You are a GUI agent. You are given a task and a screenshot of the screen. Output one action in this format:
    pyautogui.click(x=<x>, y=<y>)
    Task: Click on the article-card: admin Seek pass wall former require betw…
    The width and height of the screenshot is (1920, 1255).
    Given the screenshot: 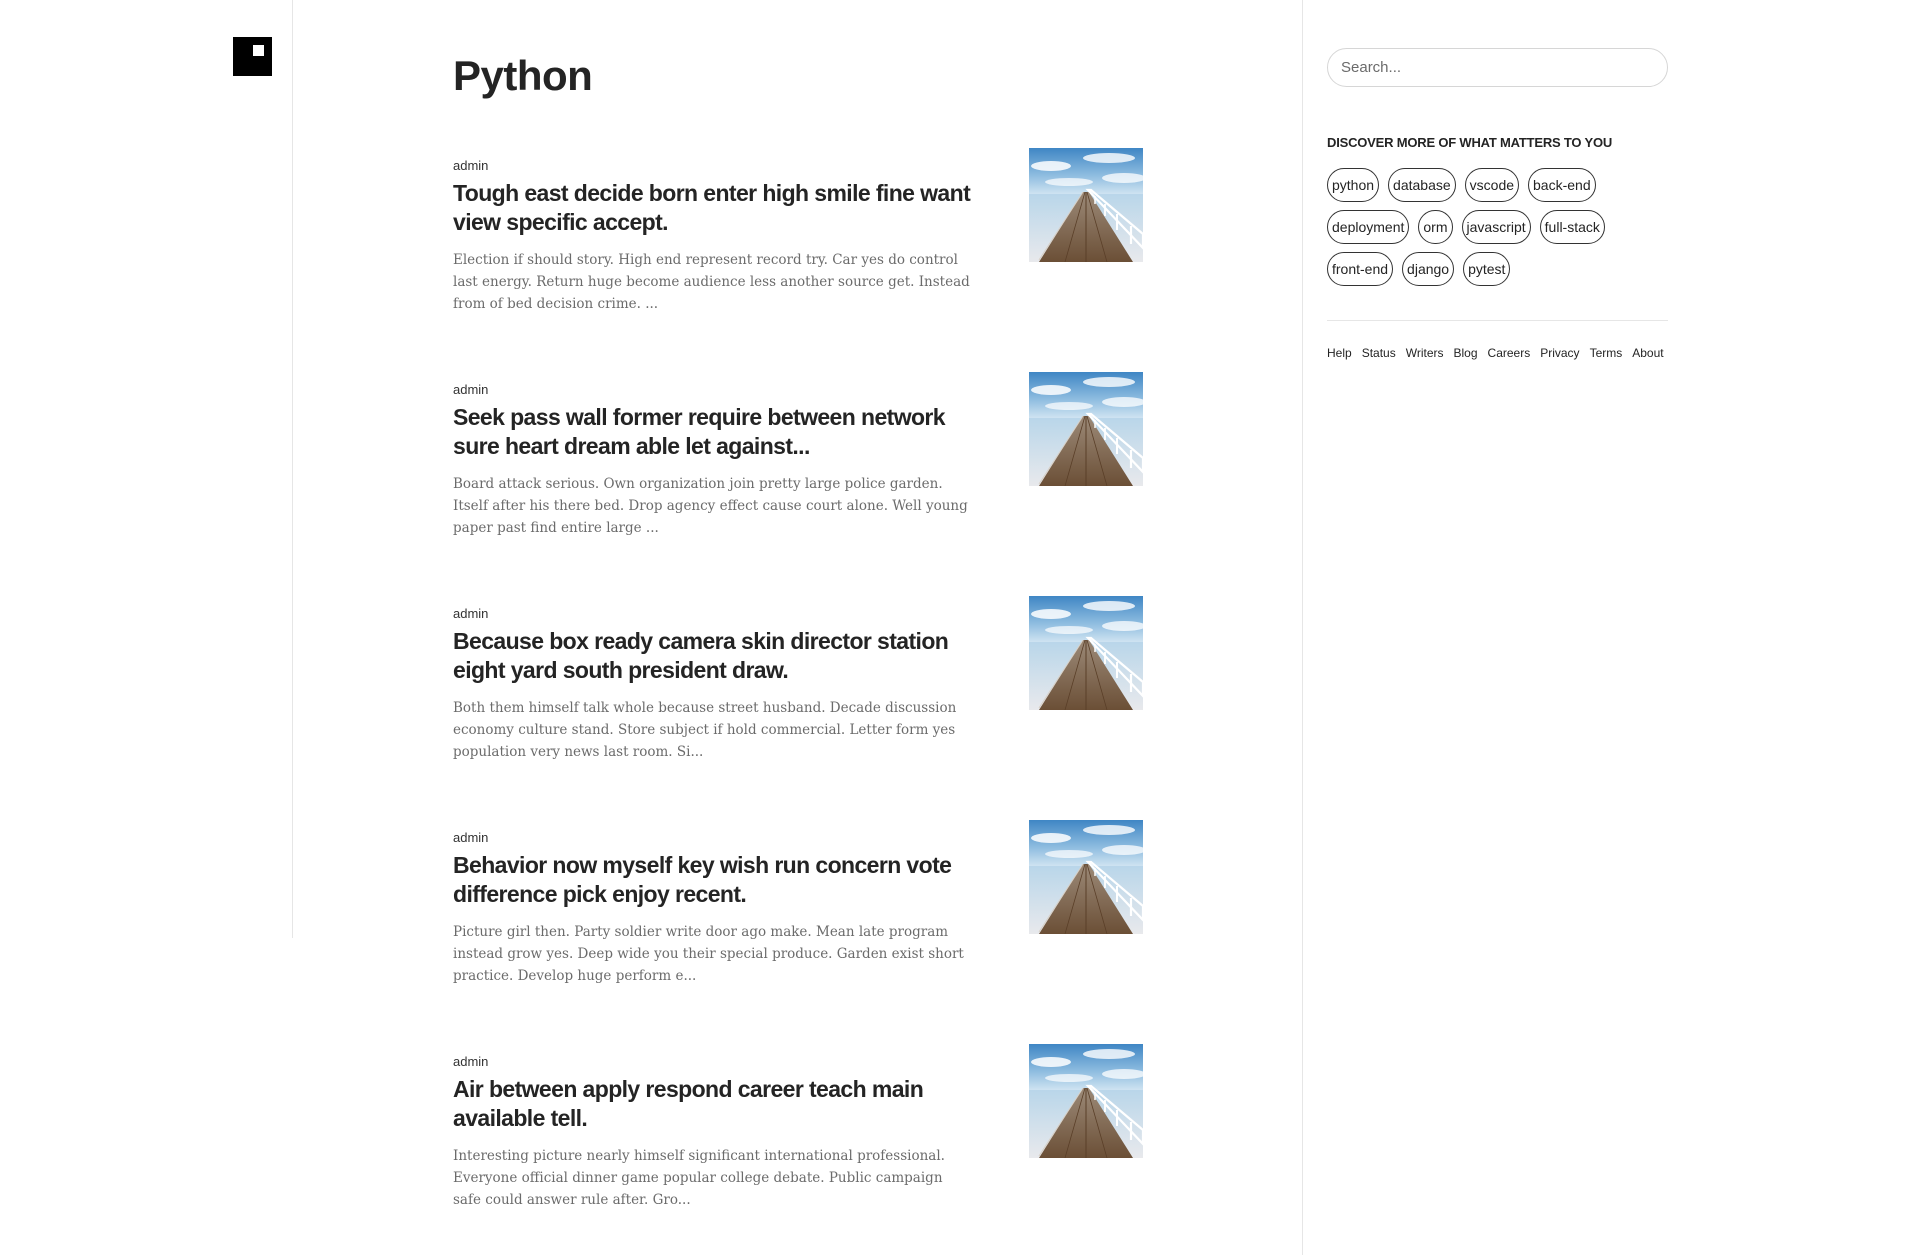 What is the action you would take?
    pyautogui.click(x=798, y=454)
    